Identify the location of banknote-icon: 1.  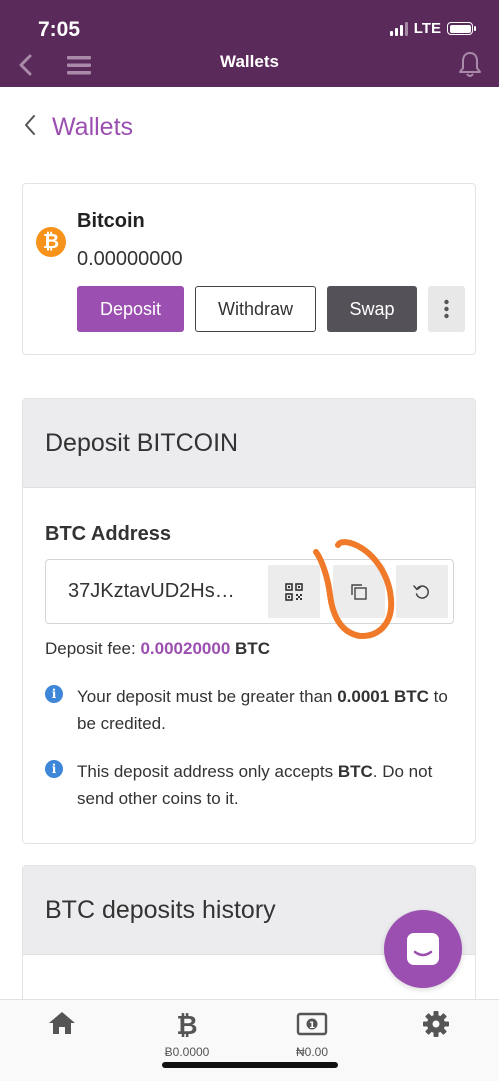
(312, 1024).